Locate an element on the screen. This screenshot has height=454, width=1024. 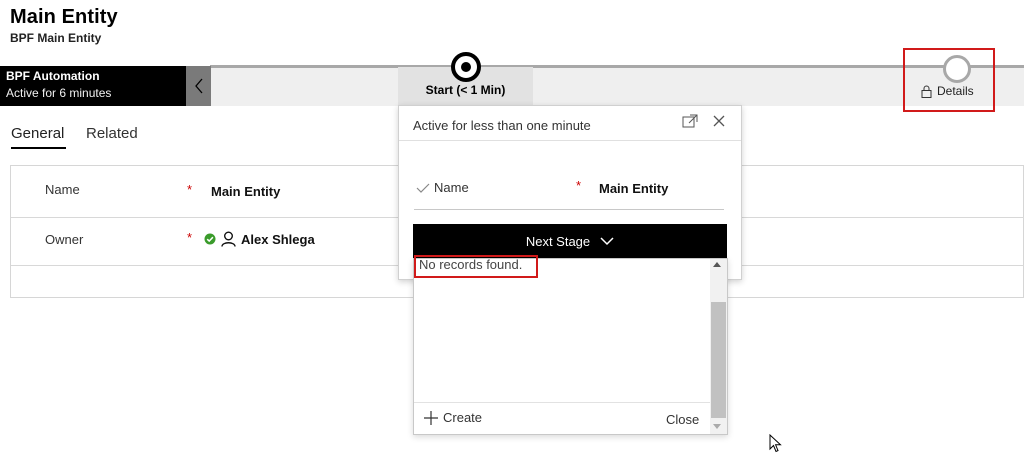
field-label-owner: Owner is located at coordinates (64, 239).